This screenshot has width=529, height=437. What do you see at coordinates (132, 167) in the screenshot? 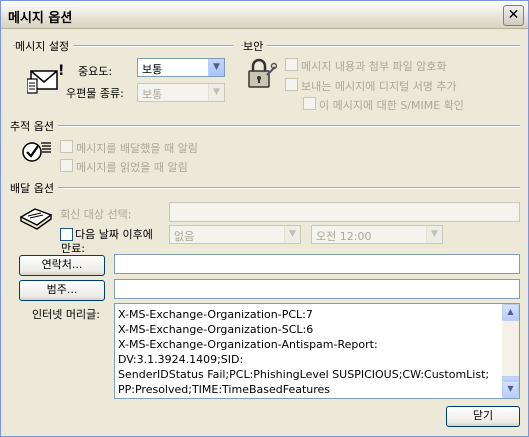
I see `read-receipt-label: 메시지를 읽었을 때 알림` at bounding box center [132, 167].